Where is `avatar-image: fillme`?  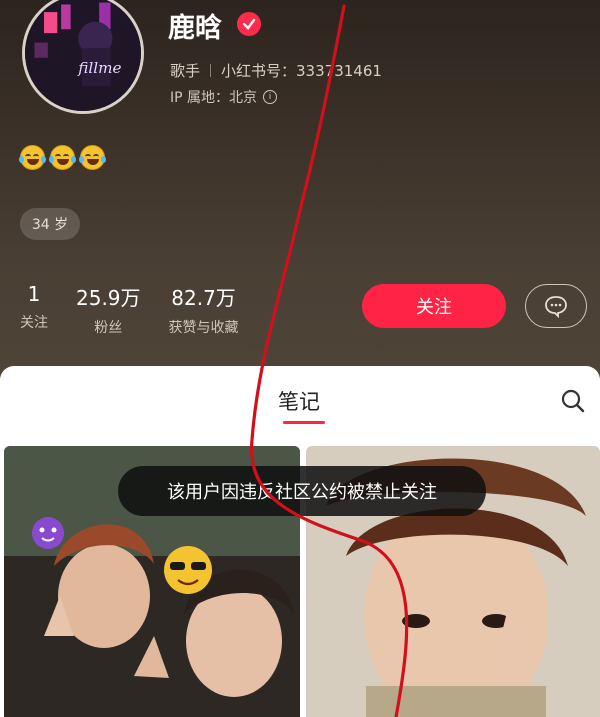 avatar-image: fillme is located at coordinates (83, 55).